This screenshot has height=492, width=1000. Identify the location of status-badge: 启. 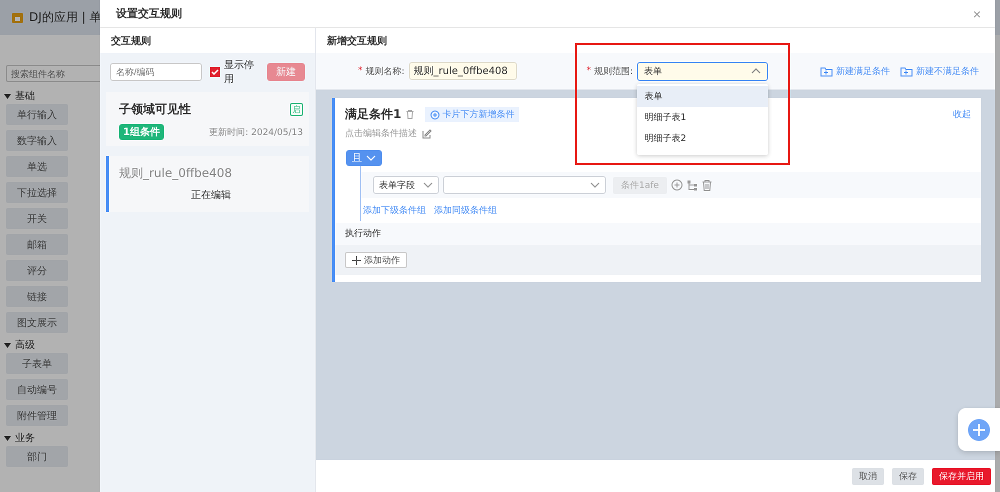
(296, 109).